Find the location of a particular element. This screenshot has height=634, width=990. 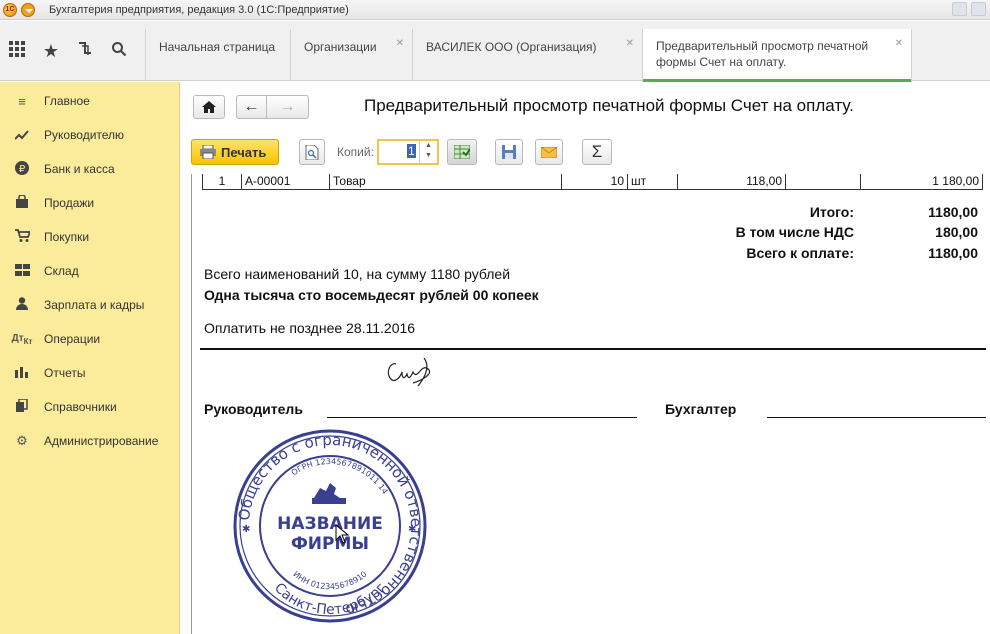

mouse-cursor-icon is located at coordinates (342, 534).